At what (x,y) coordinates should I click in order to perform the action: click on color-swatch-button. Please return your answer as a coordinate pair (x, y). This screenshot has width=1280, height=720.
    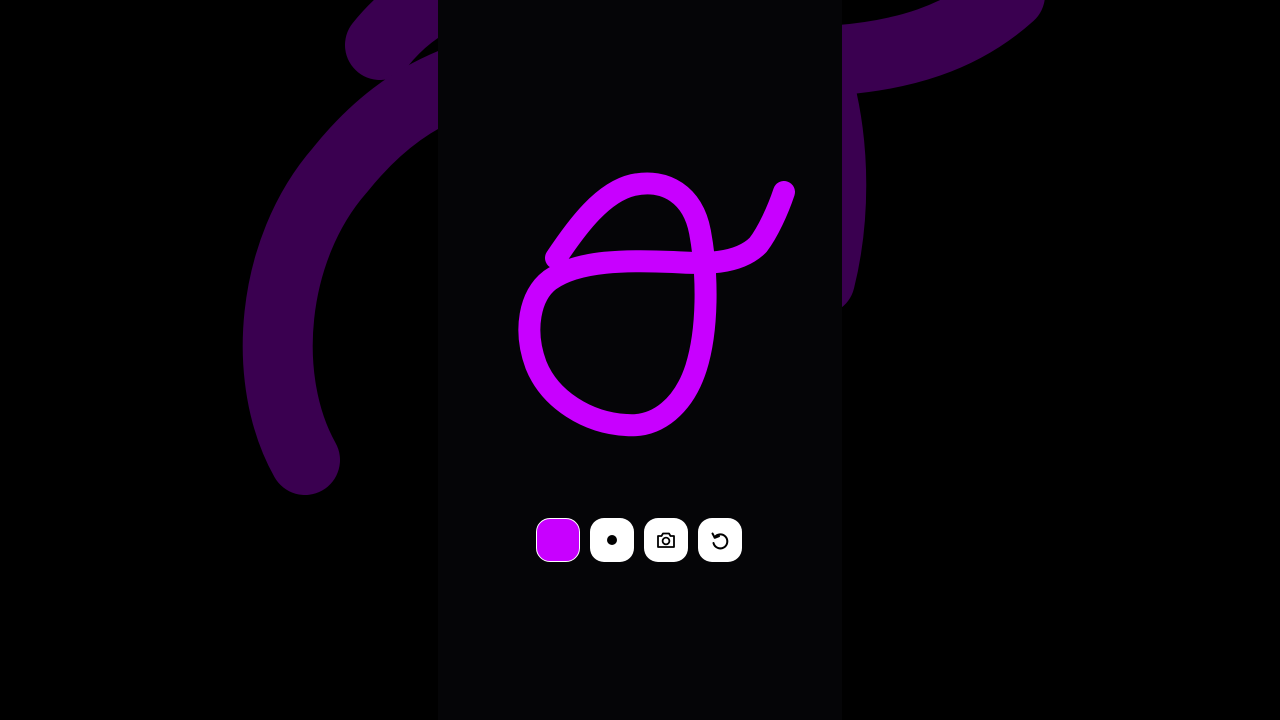
    Looking at the image, I should click on (558, 540).